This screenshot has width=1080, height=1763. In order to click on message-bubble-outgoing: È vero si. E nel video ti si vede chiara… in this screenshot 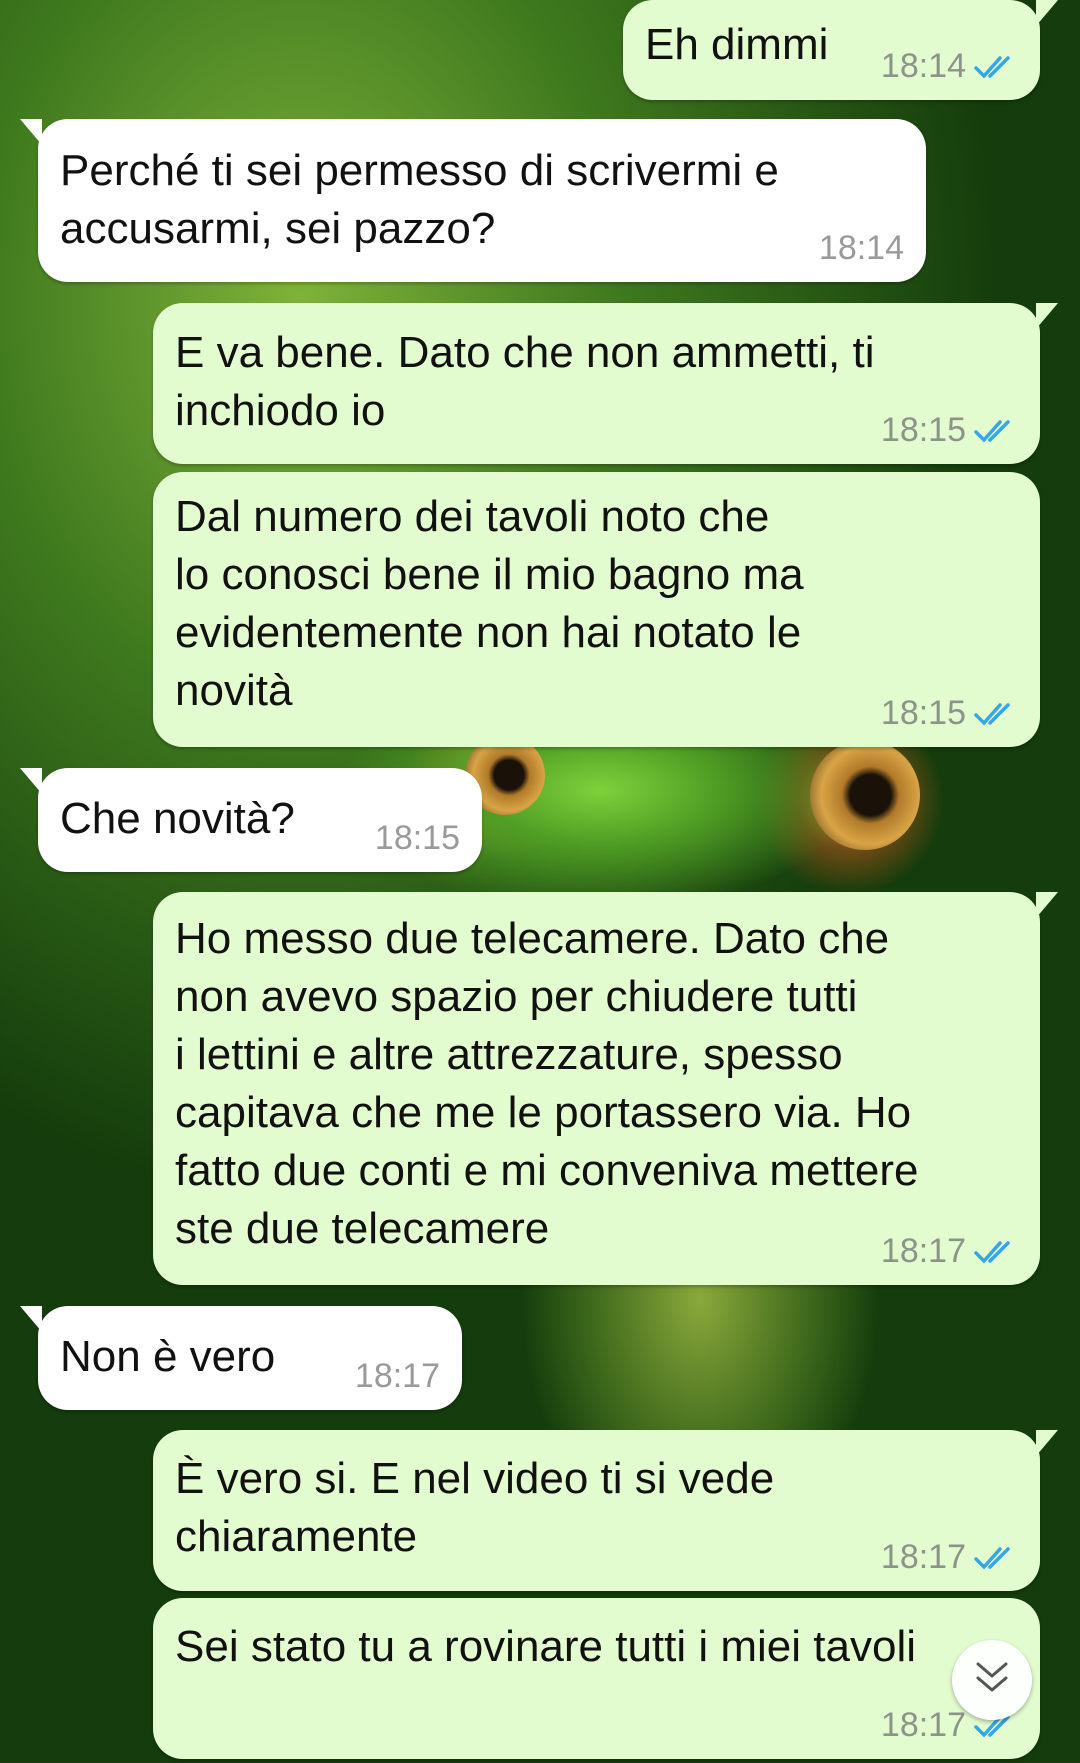, I will do `click(605, 1510)`.